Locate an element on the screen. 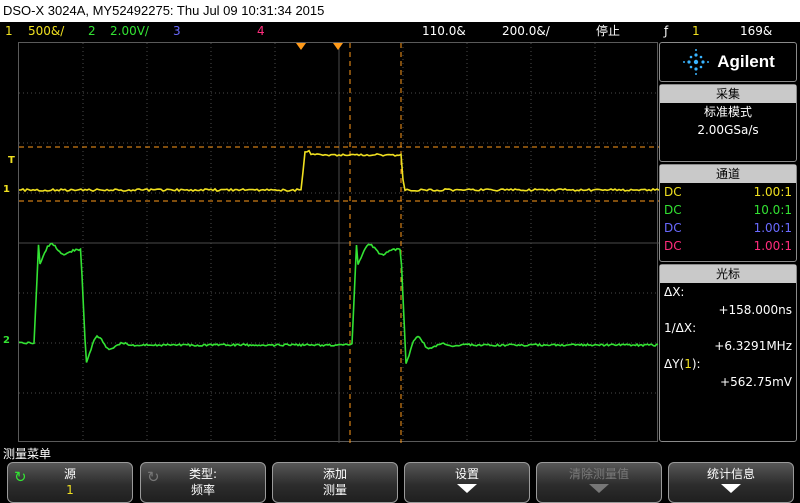 The width and height of the screenshot is (800, 503). ch2-number: 2 is located at coordinates (92, 31).